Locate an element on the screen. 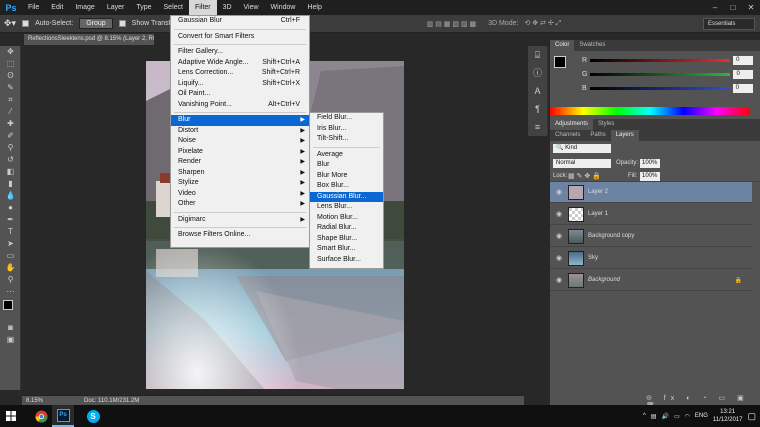  autoselect-dropdown: Group is located at coordinates (96, 23).